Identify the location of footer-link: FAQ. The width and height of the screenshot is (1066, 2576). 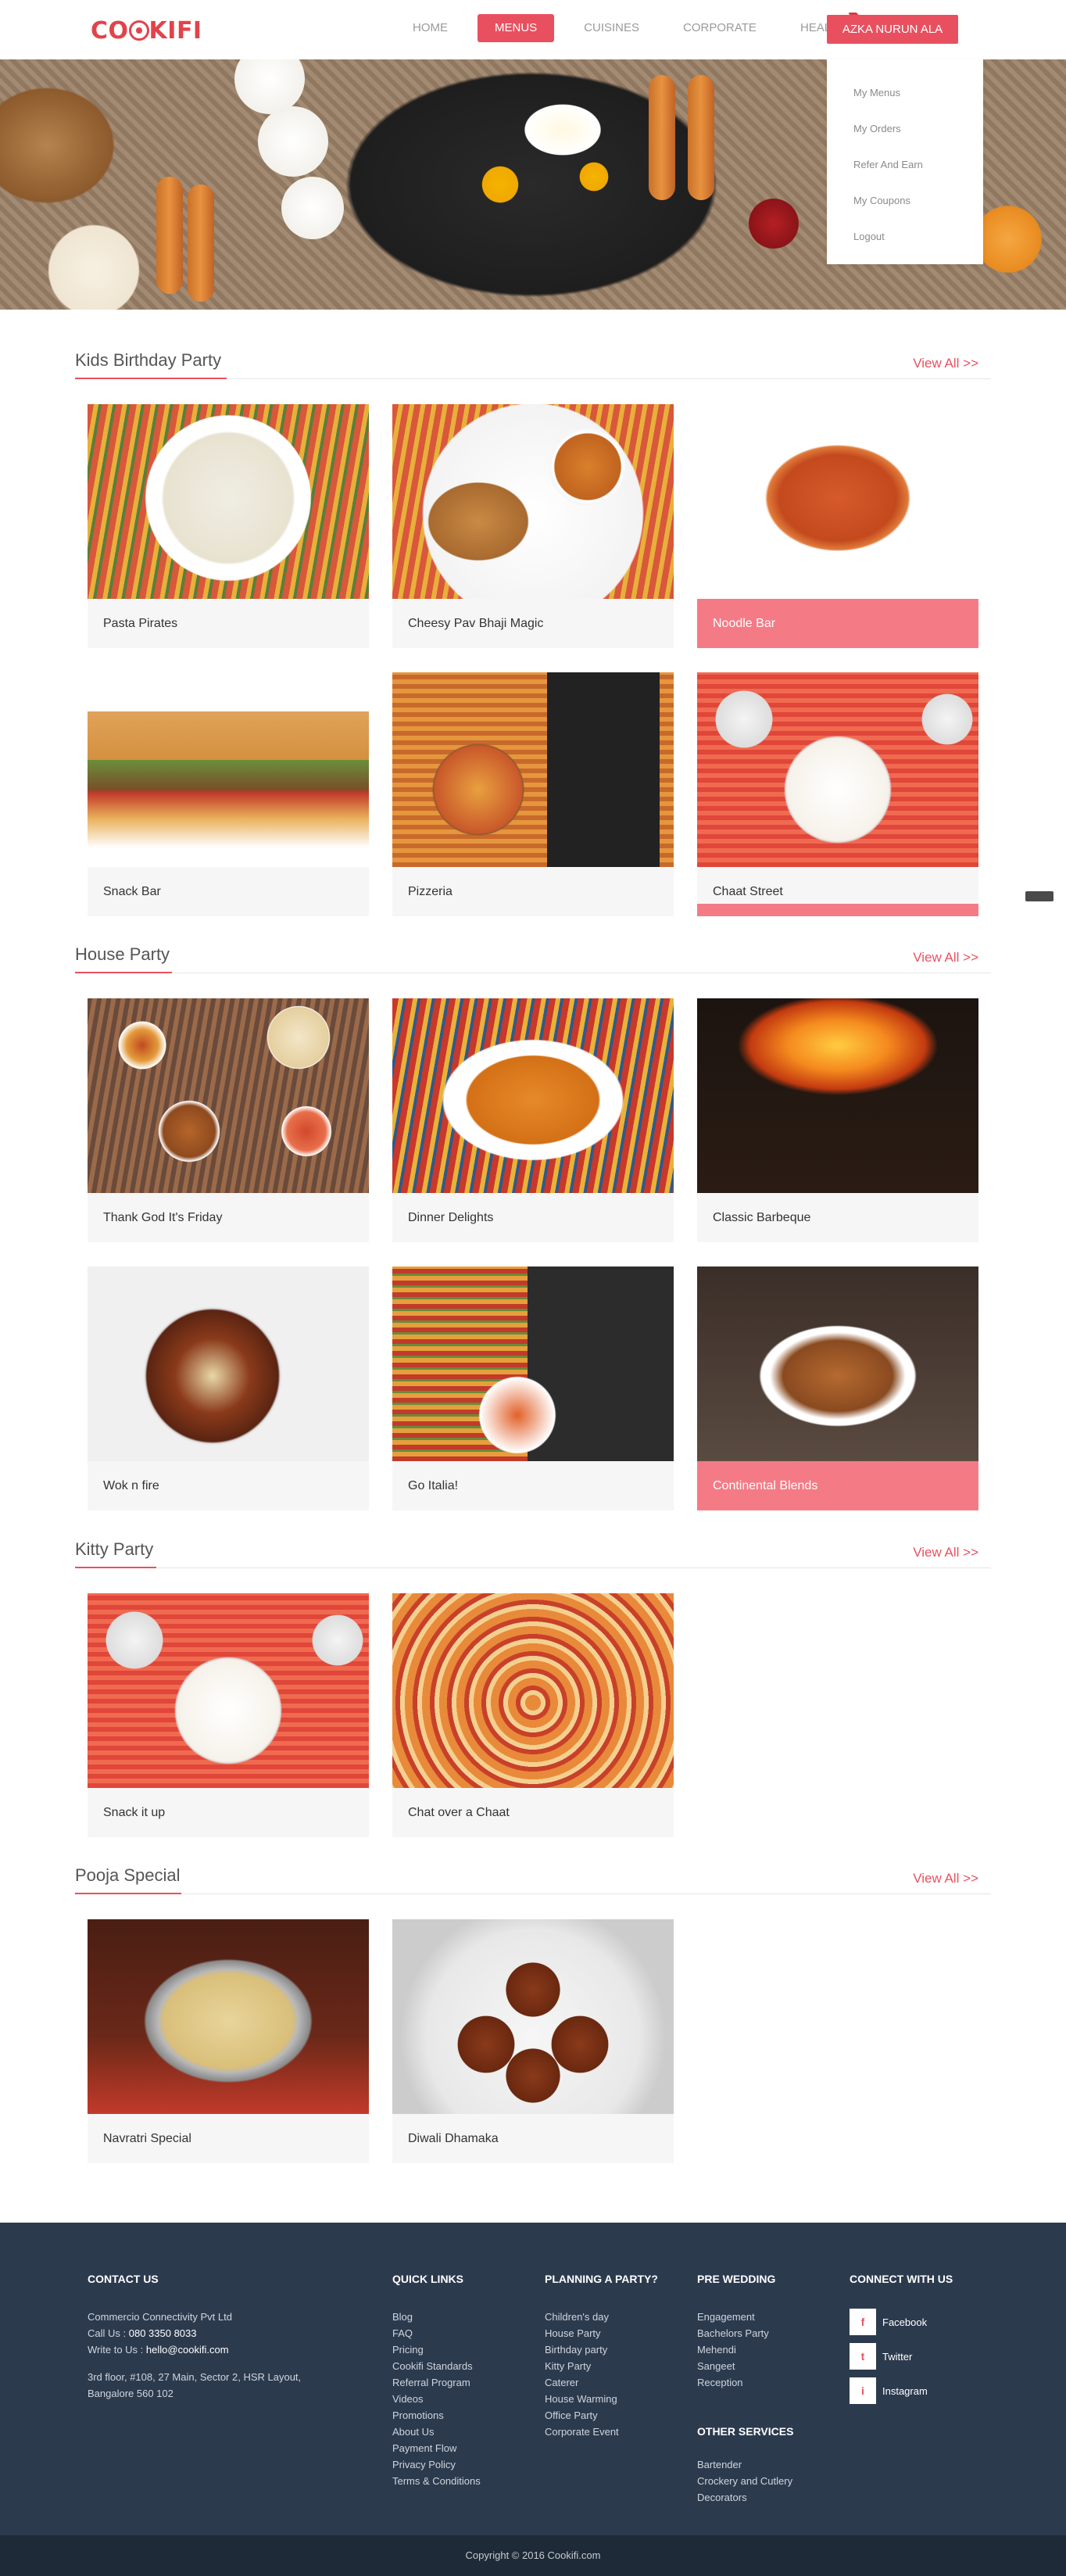
(436, 2333).